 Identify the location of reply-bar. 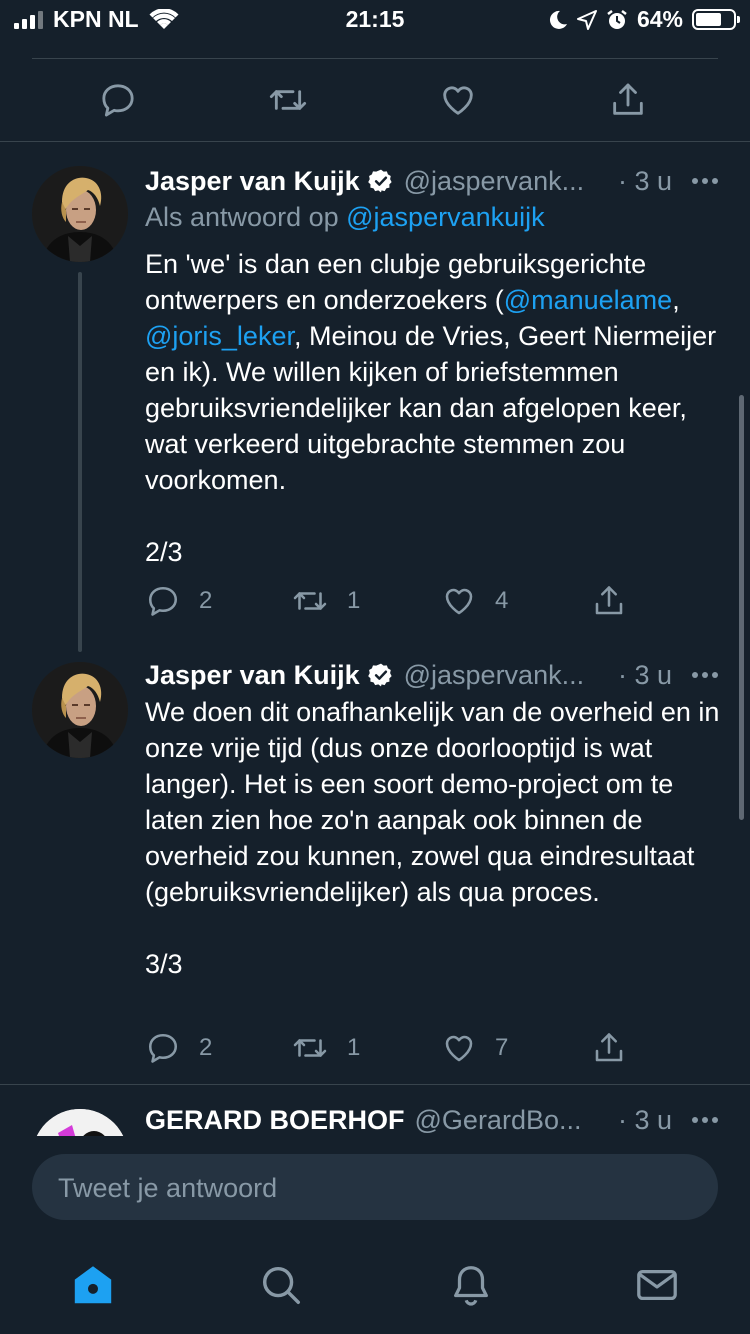
(375, 1186).